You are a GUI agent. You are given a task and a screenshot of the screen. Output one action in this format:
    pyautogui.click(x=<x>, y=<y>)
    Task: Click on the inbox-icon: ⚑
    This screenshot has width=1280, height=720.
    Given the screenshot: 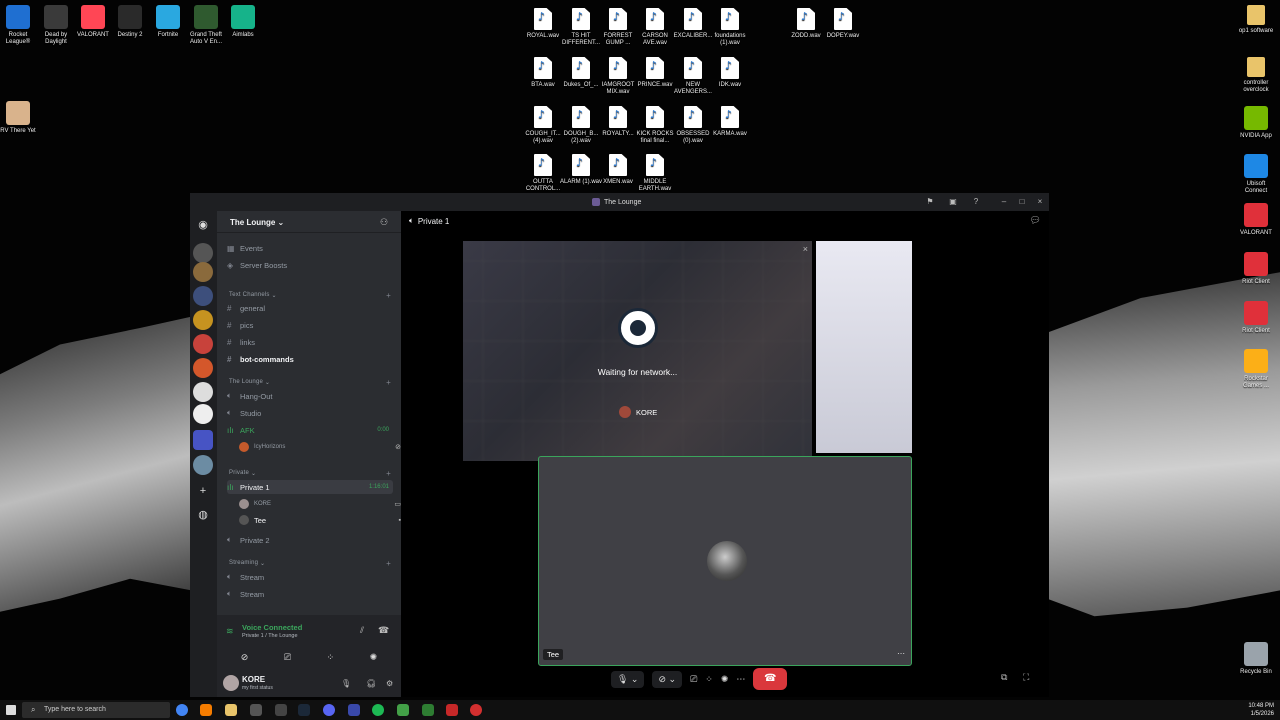 What is the action you would take?
    pyautogui.click(x=930, y=202)
    